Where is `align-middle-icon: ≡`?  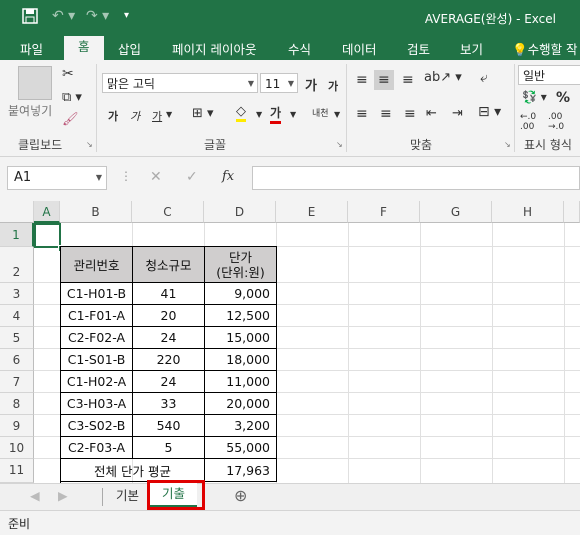 align-middle-icon: ≡ is located at coordinates (384, 80).